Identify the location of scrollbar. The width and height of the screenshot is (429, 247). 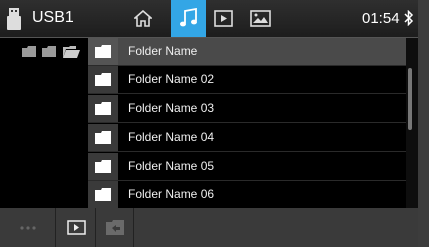
(412, 123).